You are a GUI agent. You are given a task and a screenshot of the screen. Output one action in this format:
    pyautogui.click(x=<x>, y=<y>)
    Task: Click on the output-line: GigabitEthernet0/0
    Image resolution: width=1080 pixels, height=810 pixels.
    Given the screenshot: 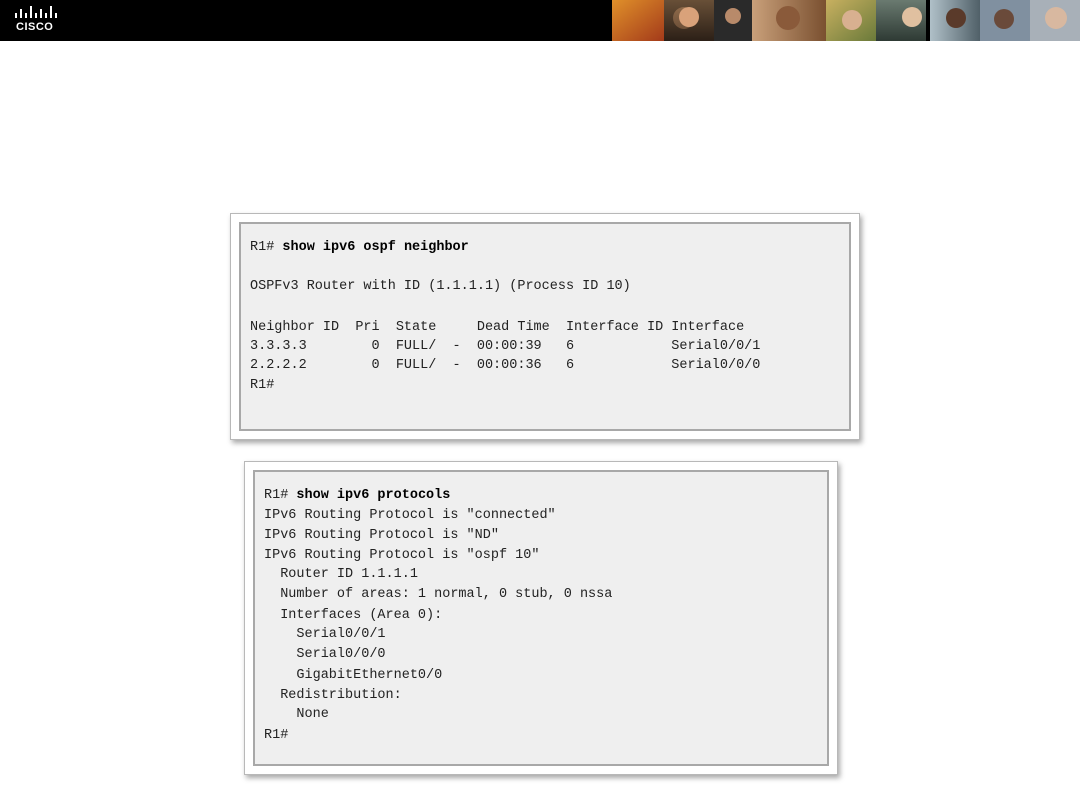 What is the action you would take?
    pyautogui.click(x=353, y=675)
    